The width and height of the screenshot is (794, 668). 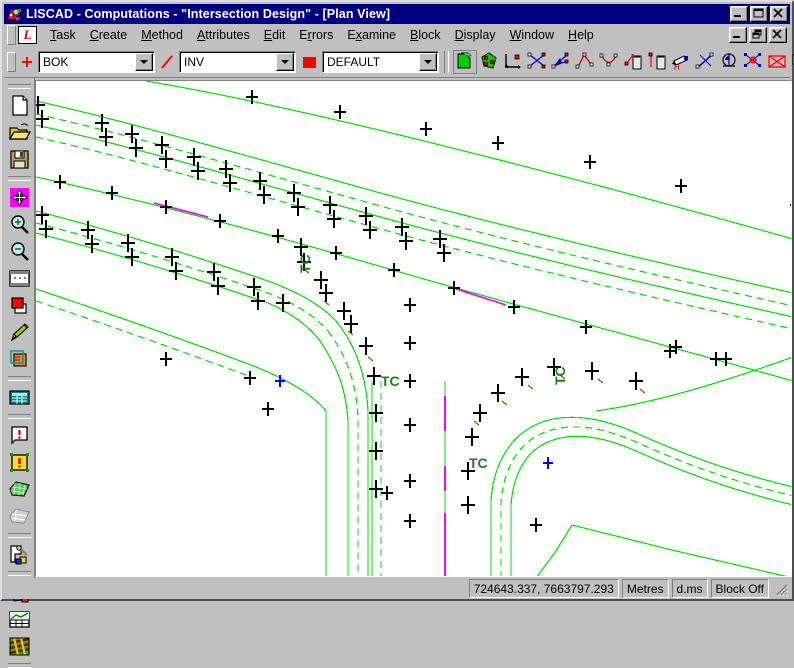 I want to click on liscad-logo-icon, so click(x=15, y=14).